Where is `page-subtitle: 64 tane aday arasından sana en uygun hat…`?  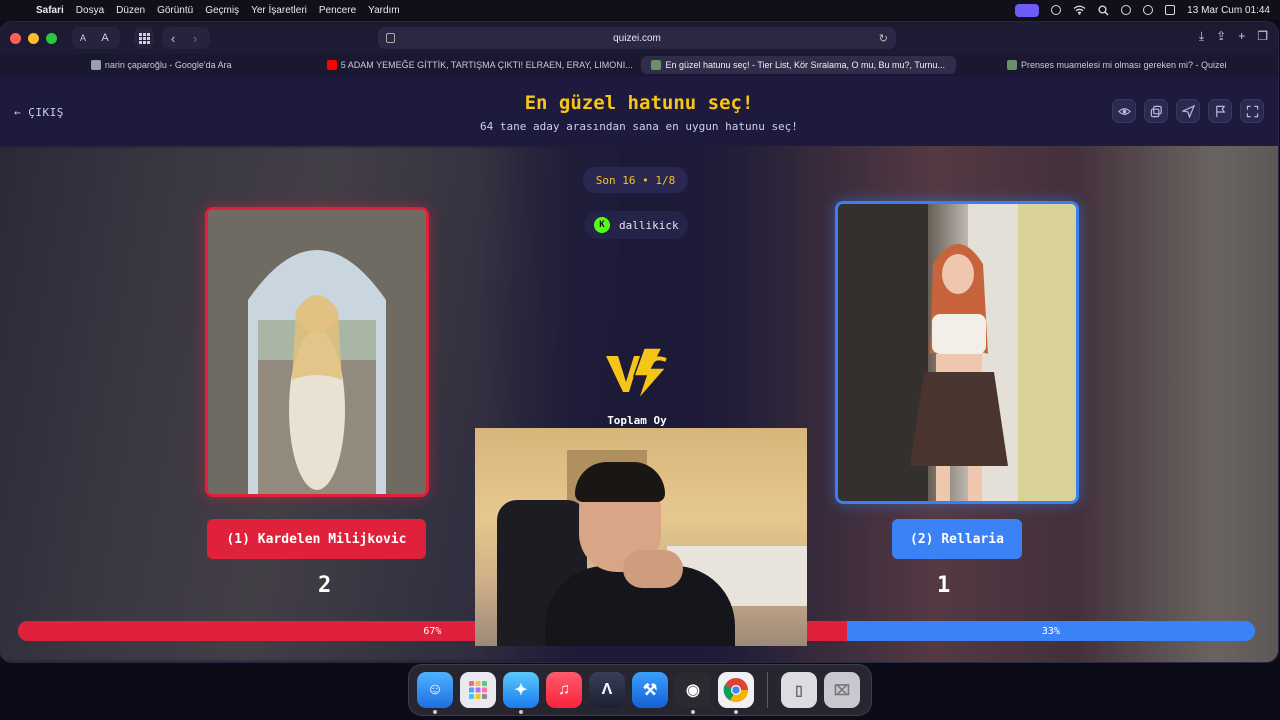 page-subtitle: 64 tane aday arasından sana en uygun hat… is located at coordinates (639, 126).